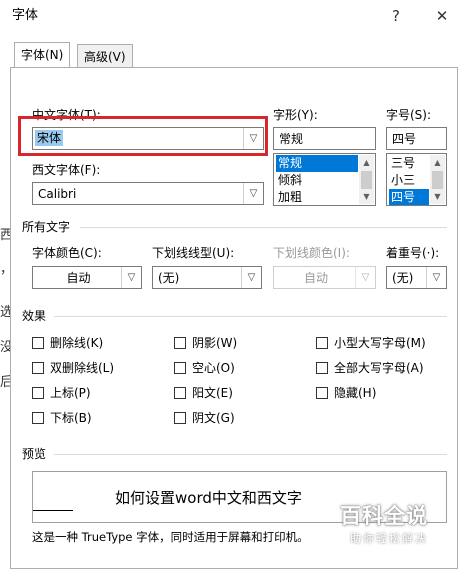 The width and height of the screenshot is (471, 575). Describe the element at coordinates (7, 269) in the screenshot. I see `doc-text-glyph: ，` at that location.